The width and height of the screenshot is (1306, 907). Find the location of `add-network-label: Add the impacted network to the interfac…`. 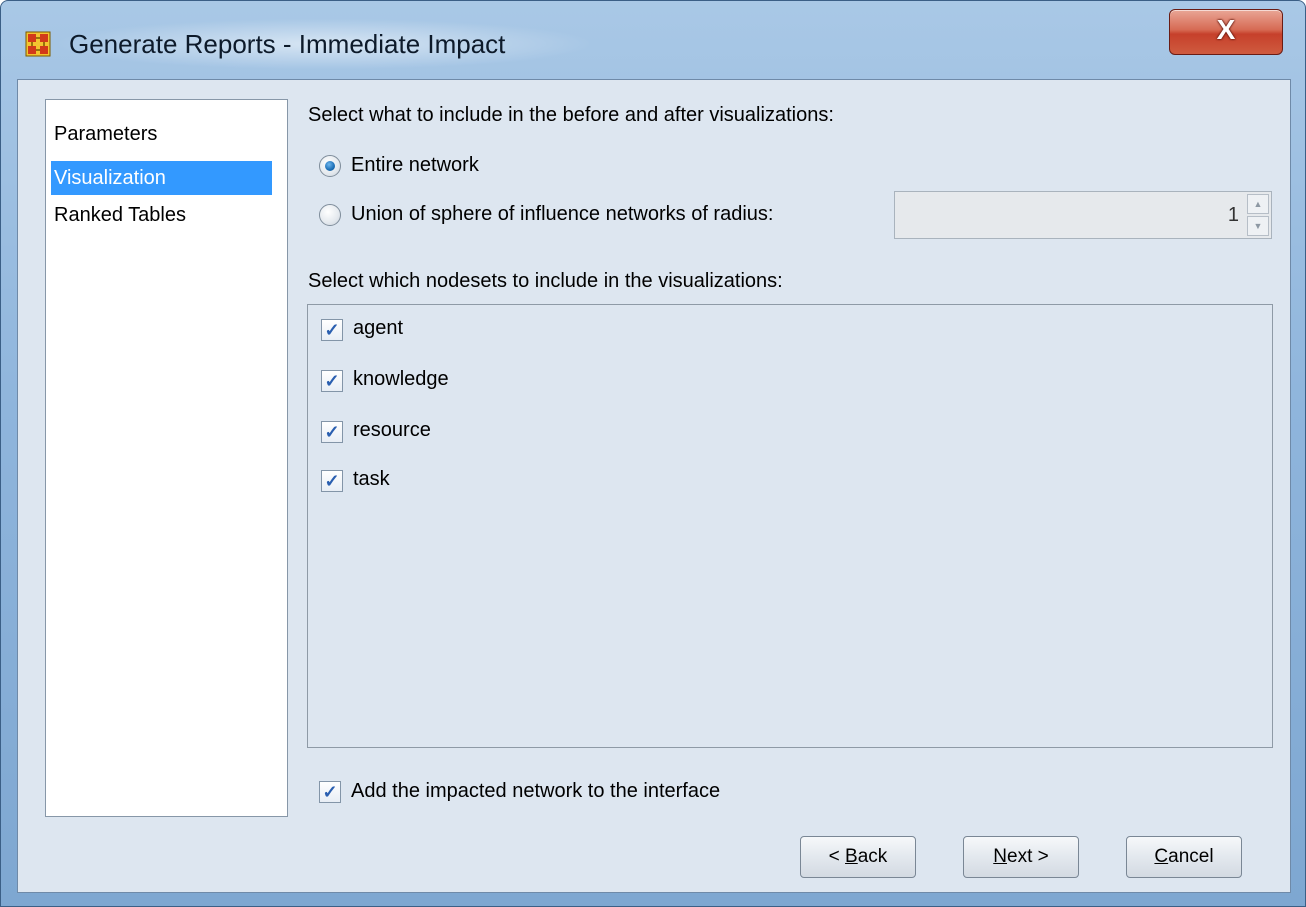

add-network-label: Add the impacted network to the interfac… is located at coordinates (535, 791).